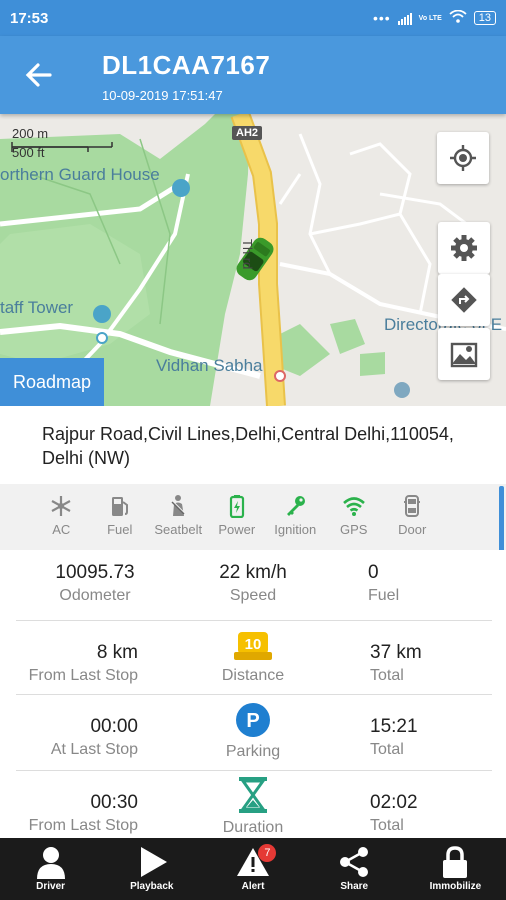 The height and width of the screenshot is (900, 506). Describe the element at coordinates (83, 825) in the screenshot. I see `duration-from-stop-label: From Last Stop` at that location.